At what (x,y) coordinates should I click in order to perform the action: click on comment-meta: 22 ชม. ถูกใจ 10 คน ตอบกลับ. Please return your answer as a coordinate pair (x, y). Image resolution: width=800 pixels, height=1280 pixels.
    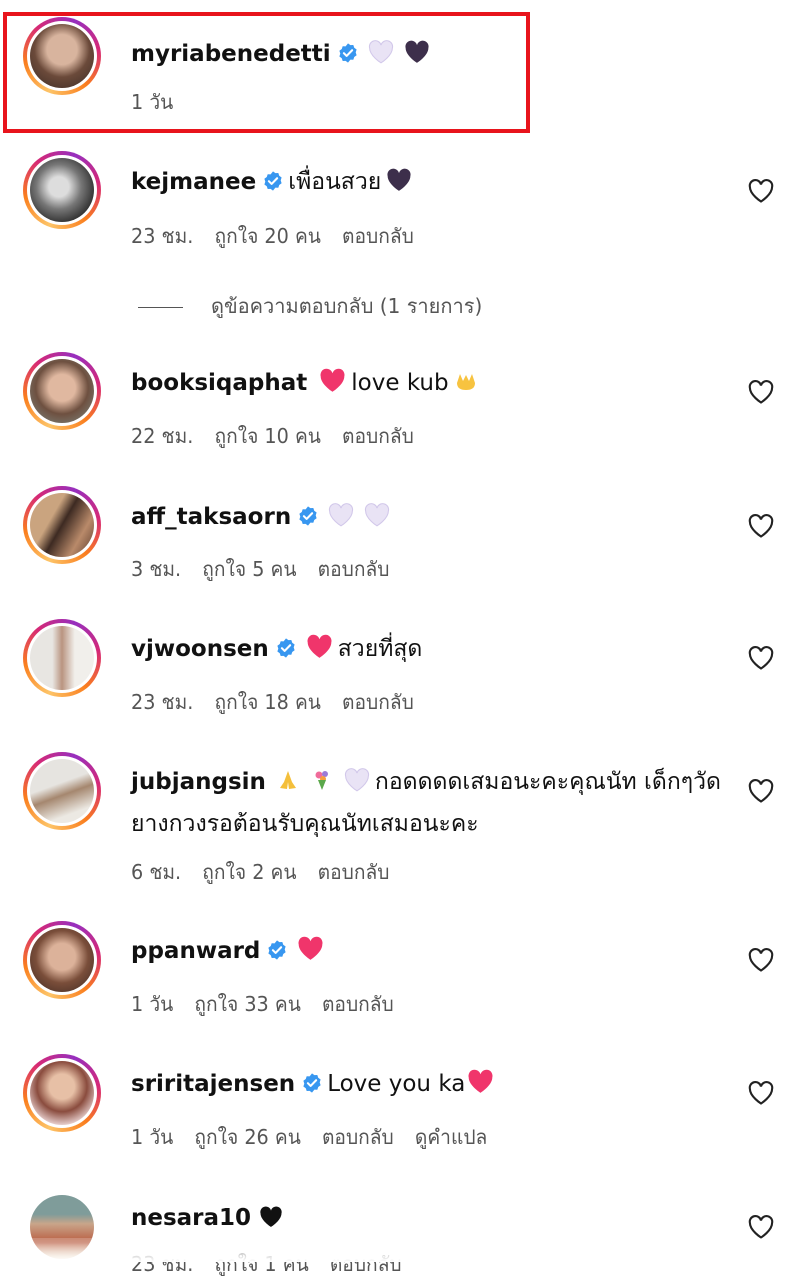
    Looking at the image, I should click on (283, 436).